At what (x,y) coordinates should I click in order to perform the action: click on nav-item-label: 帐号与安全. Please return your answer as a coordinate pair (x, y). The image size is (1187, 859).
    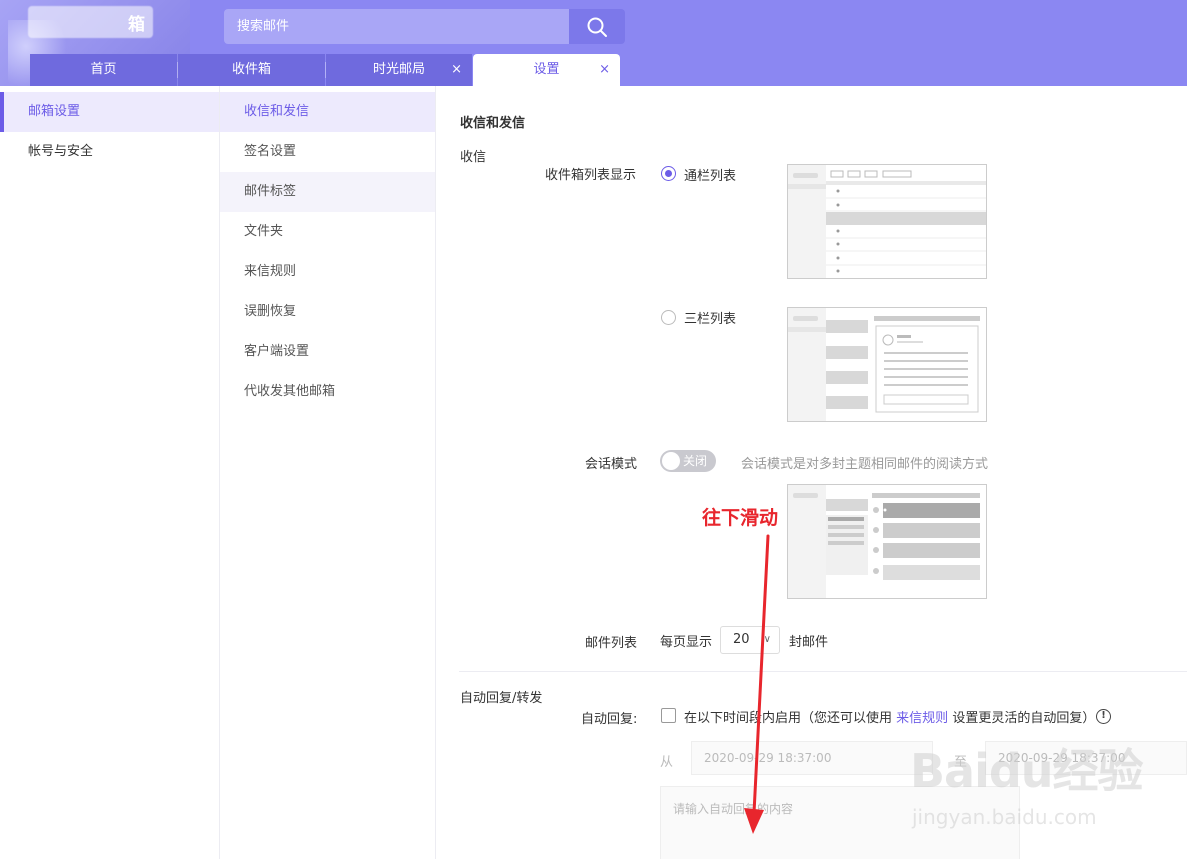
    Looking at the image, I should click on (61, 151).